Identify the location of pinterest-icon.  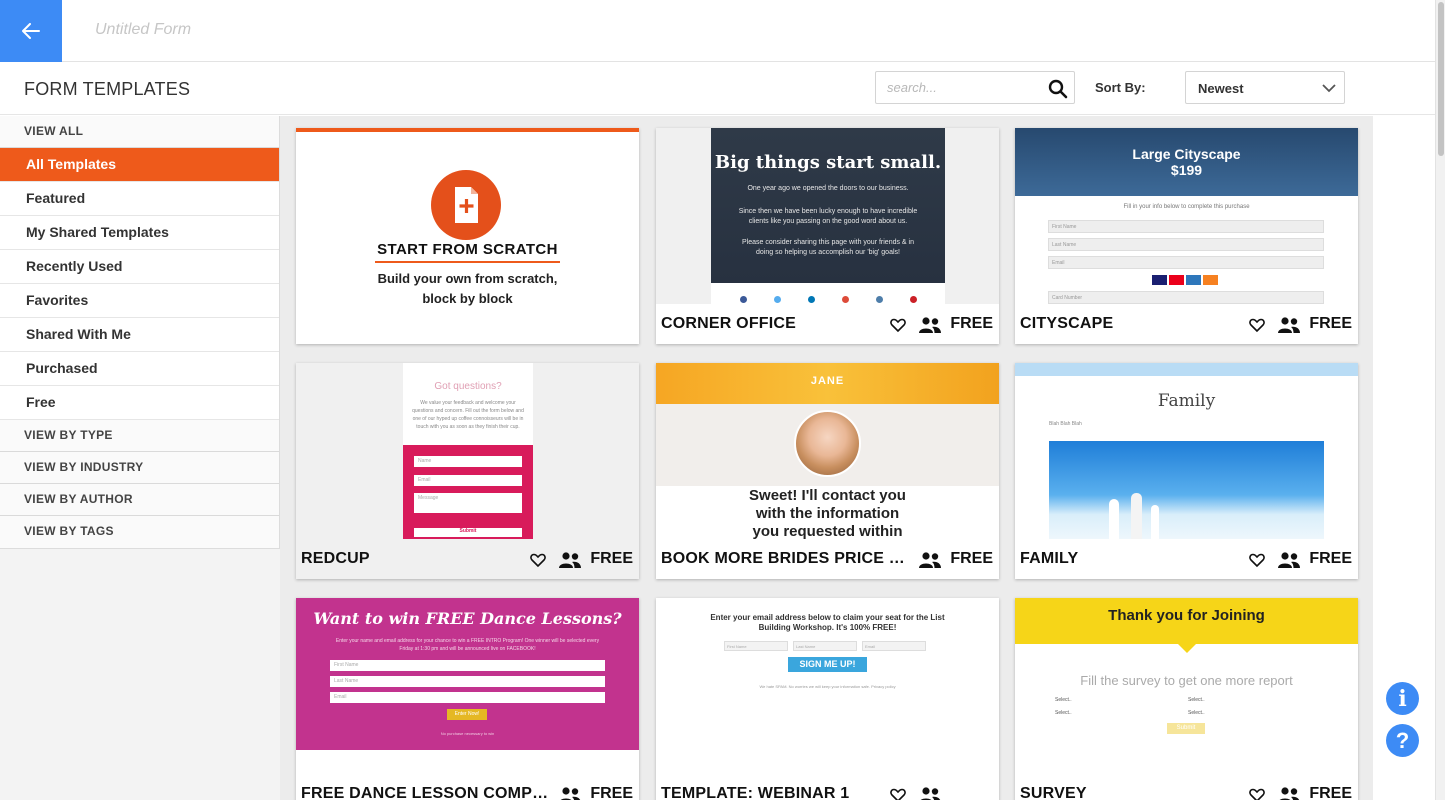
(913, 299).